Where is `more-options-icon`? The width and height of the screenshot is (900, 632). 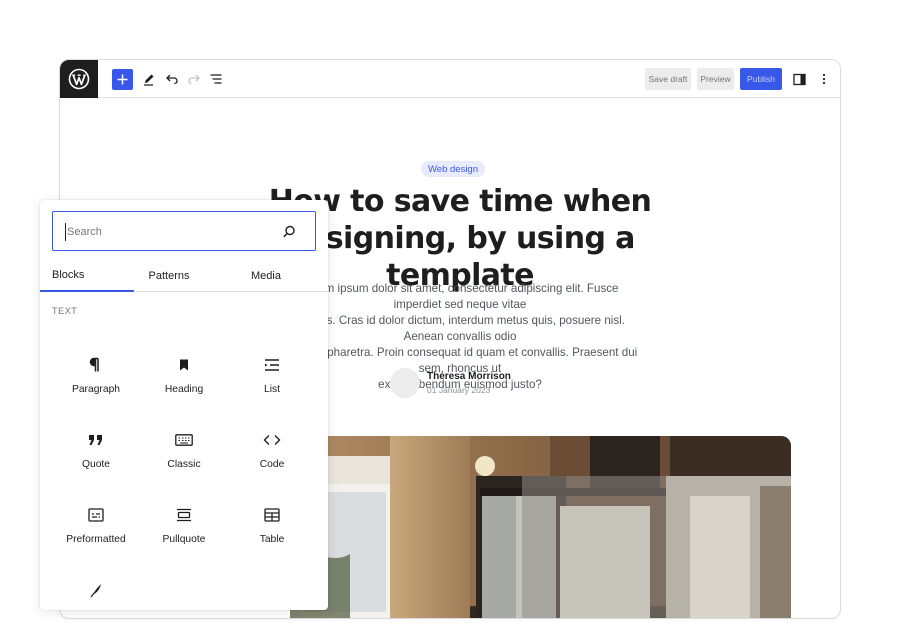
more-options-icon is located at coordinates (824, 79).